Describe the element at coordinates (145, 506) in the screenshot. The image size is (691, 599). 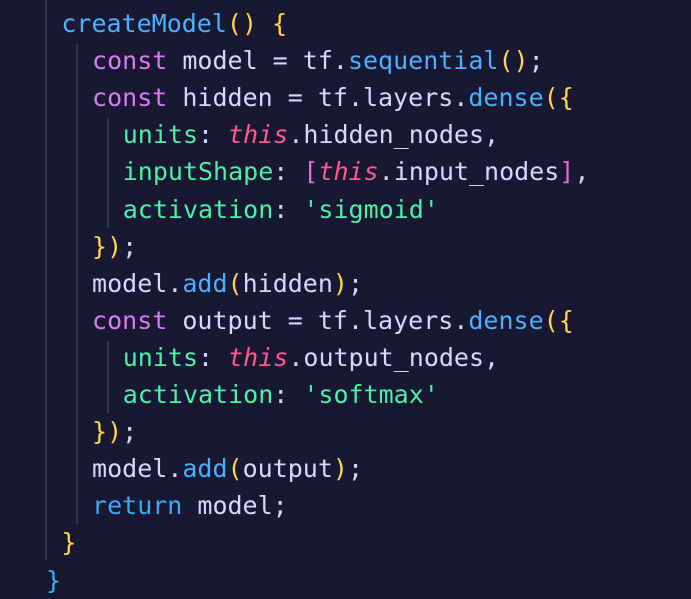
I see `code-token: return` at that location.